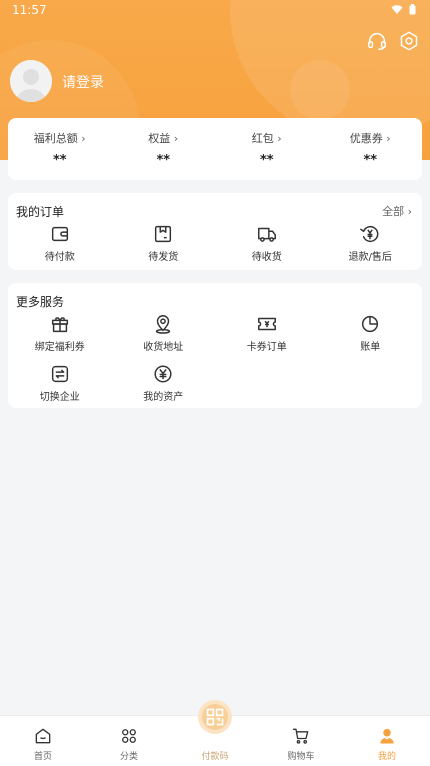 This screenshot has width=430, height=766. Describe the element at coordinates (59, 234) in the screenshot. I see `wallet-icon` at that location.